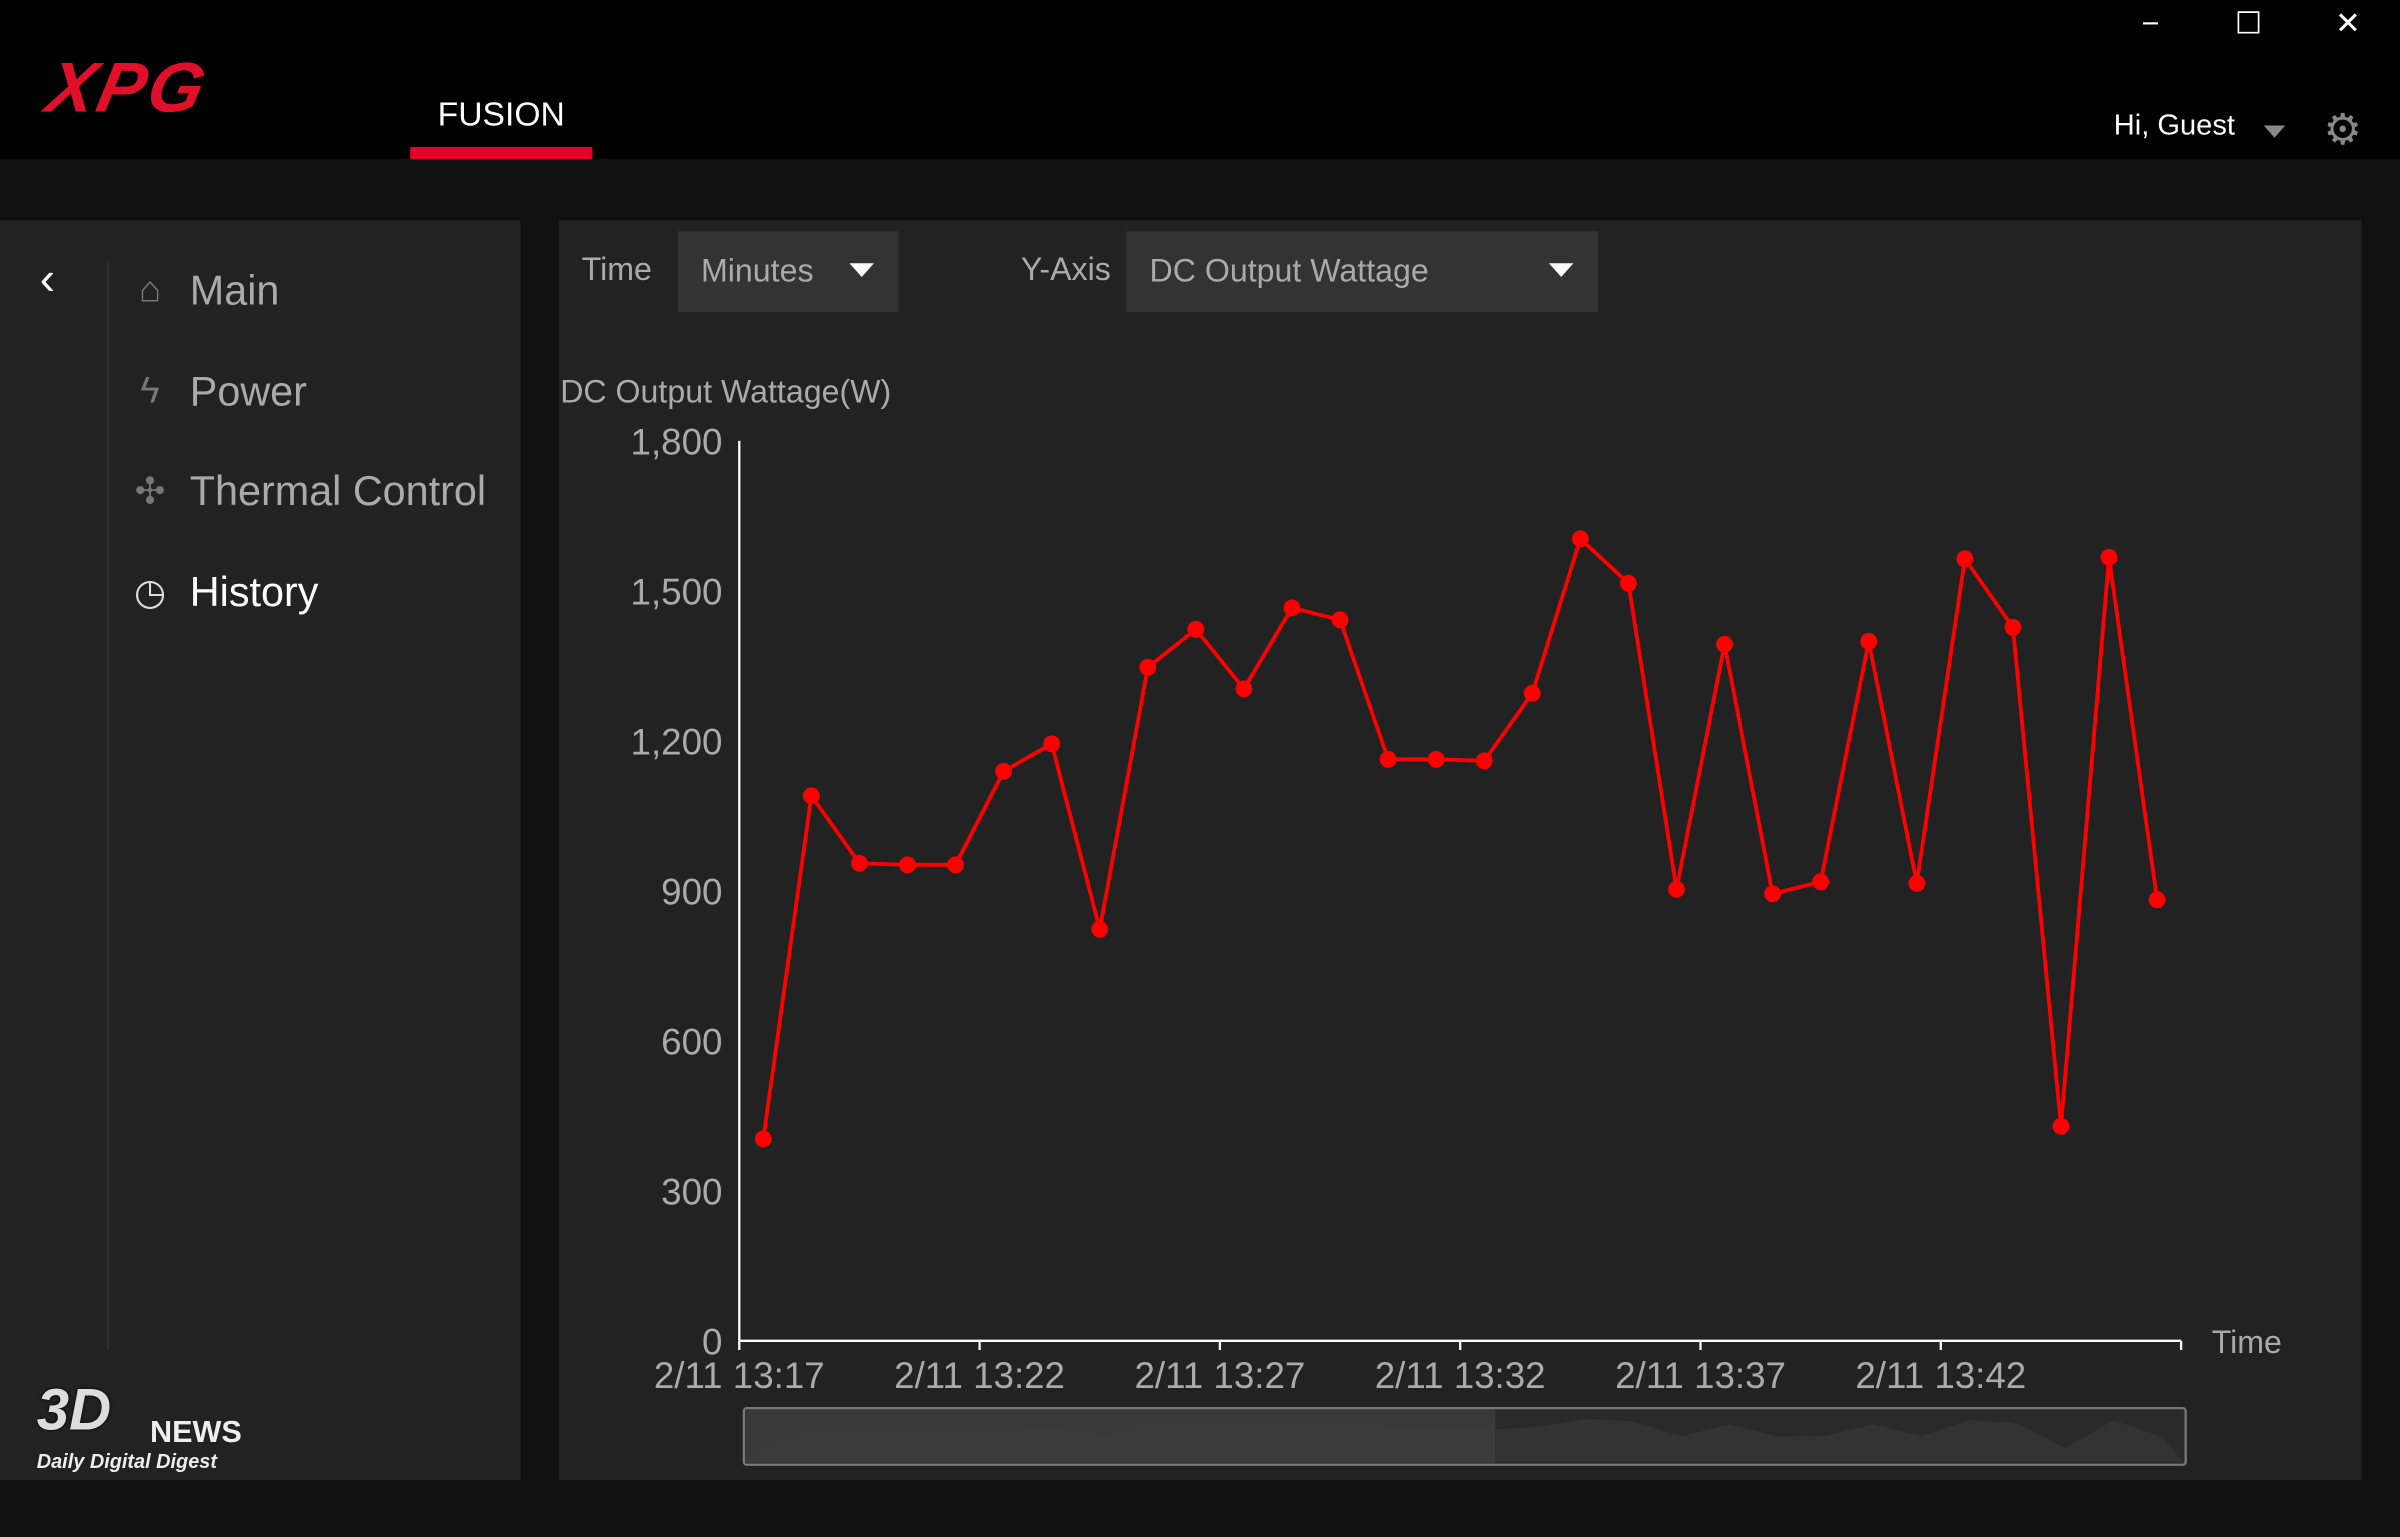  What do you see at coordinates (126, 1461) in the screenshot?
I see `watermark-tagline: Daily Digital Digest` at bounding box center [126, 1461].